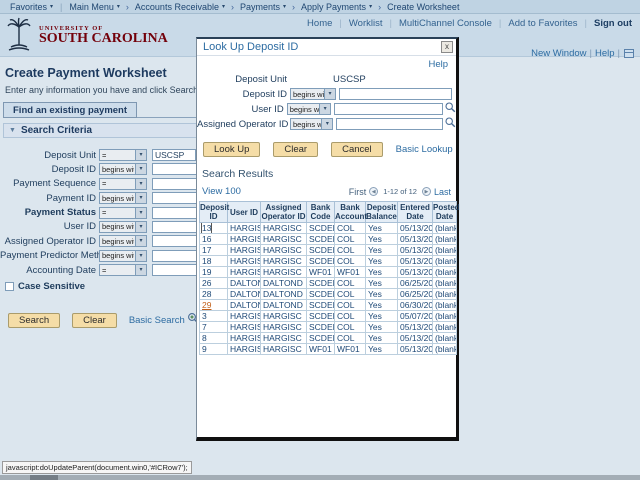  Describe the element at coordinates (206, 283) in the screenshot. I see `deposit-id-link: 26` at that location.